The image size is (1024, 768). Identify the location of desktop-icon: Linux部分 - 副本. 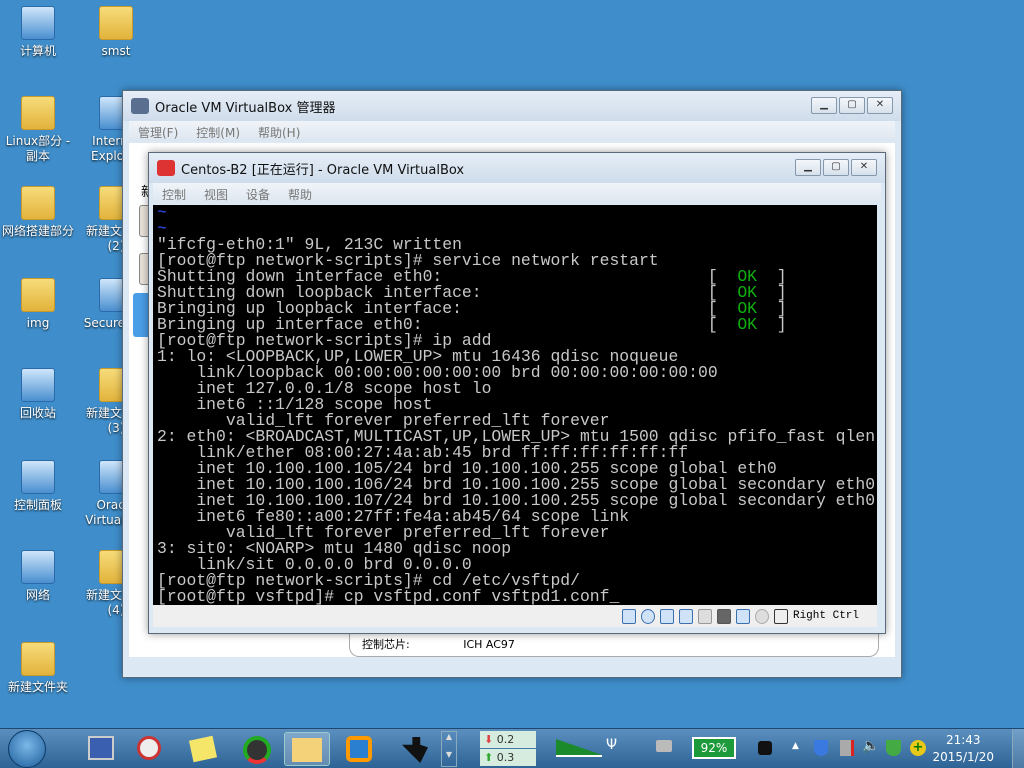
(38, 130).